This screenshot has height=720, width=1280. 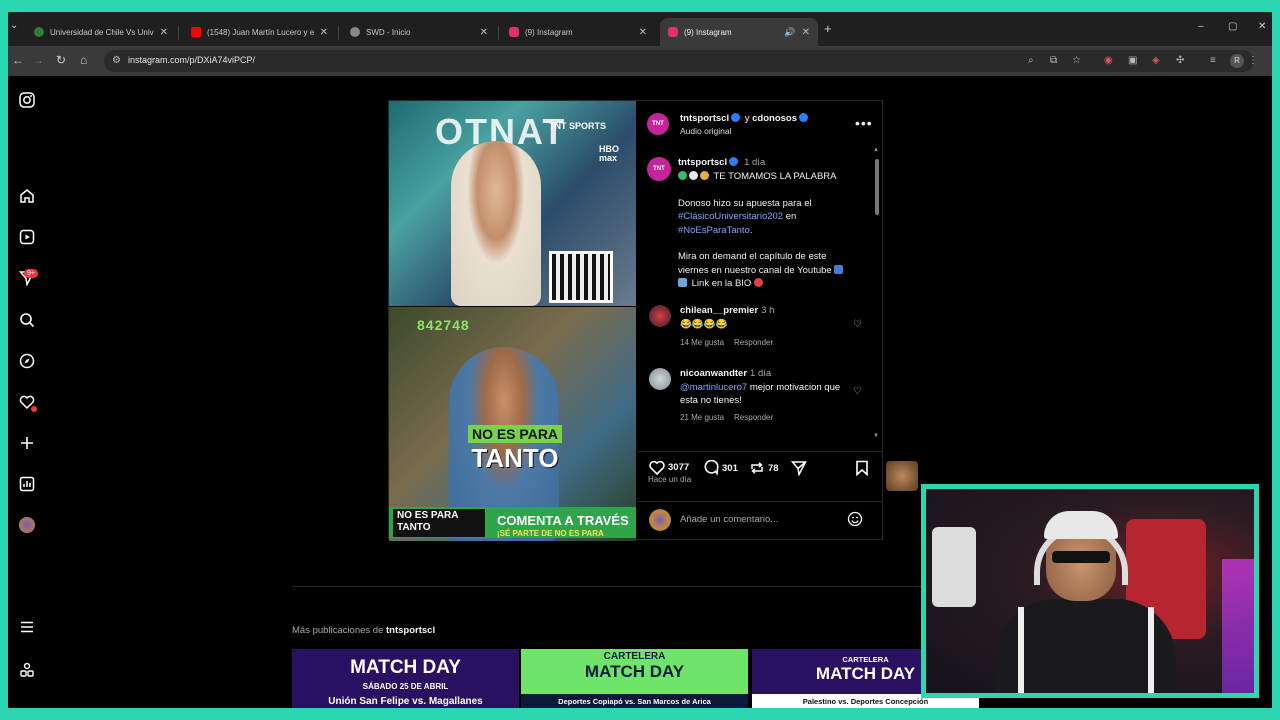 I want to click on home-icon: ⌂, so click(x=83, y=60).